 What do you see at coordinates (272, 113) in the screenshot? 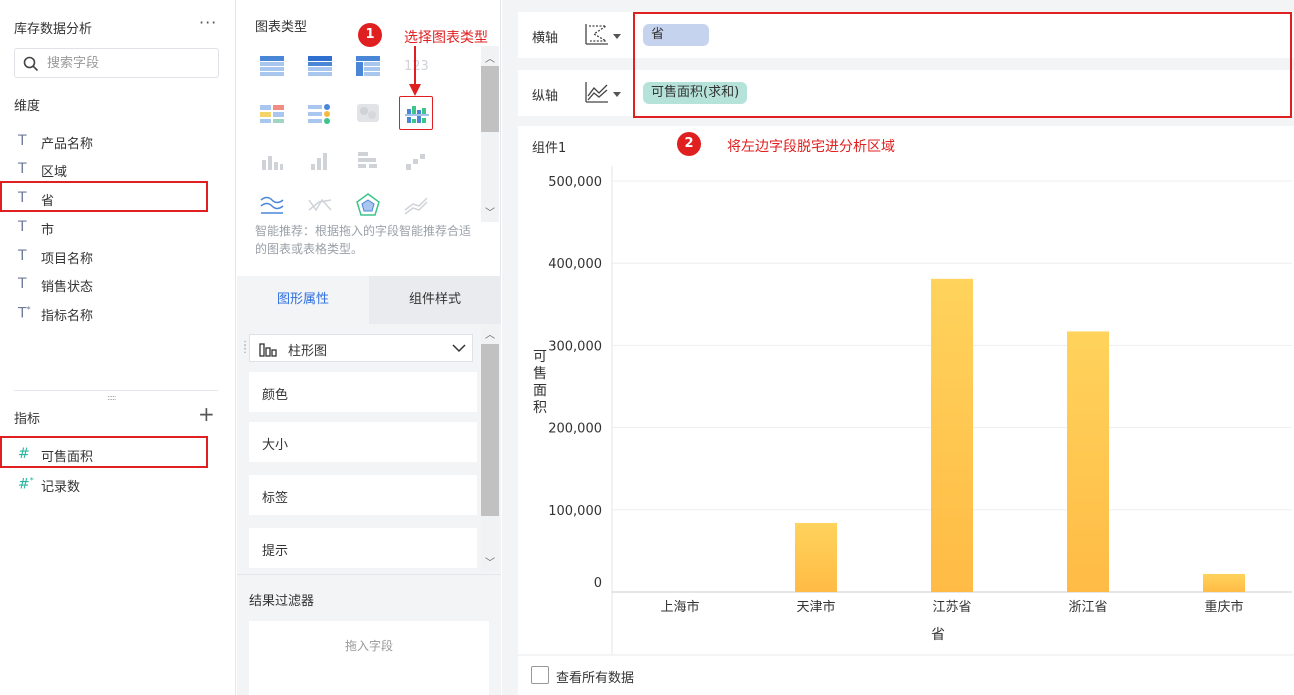
I see `kpi-card-icon` at bounding box center [272, 113].